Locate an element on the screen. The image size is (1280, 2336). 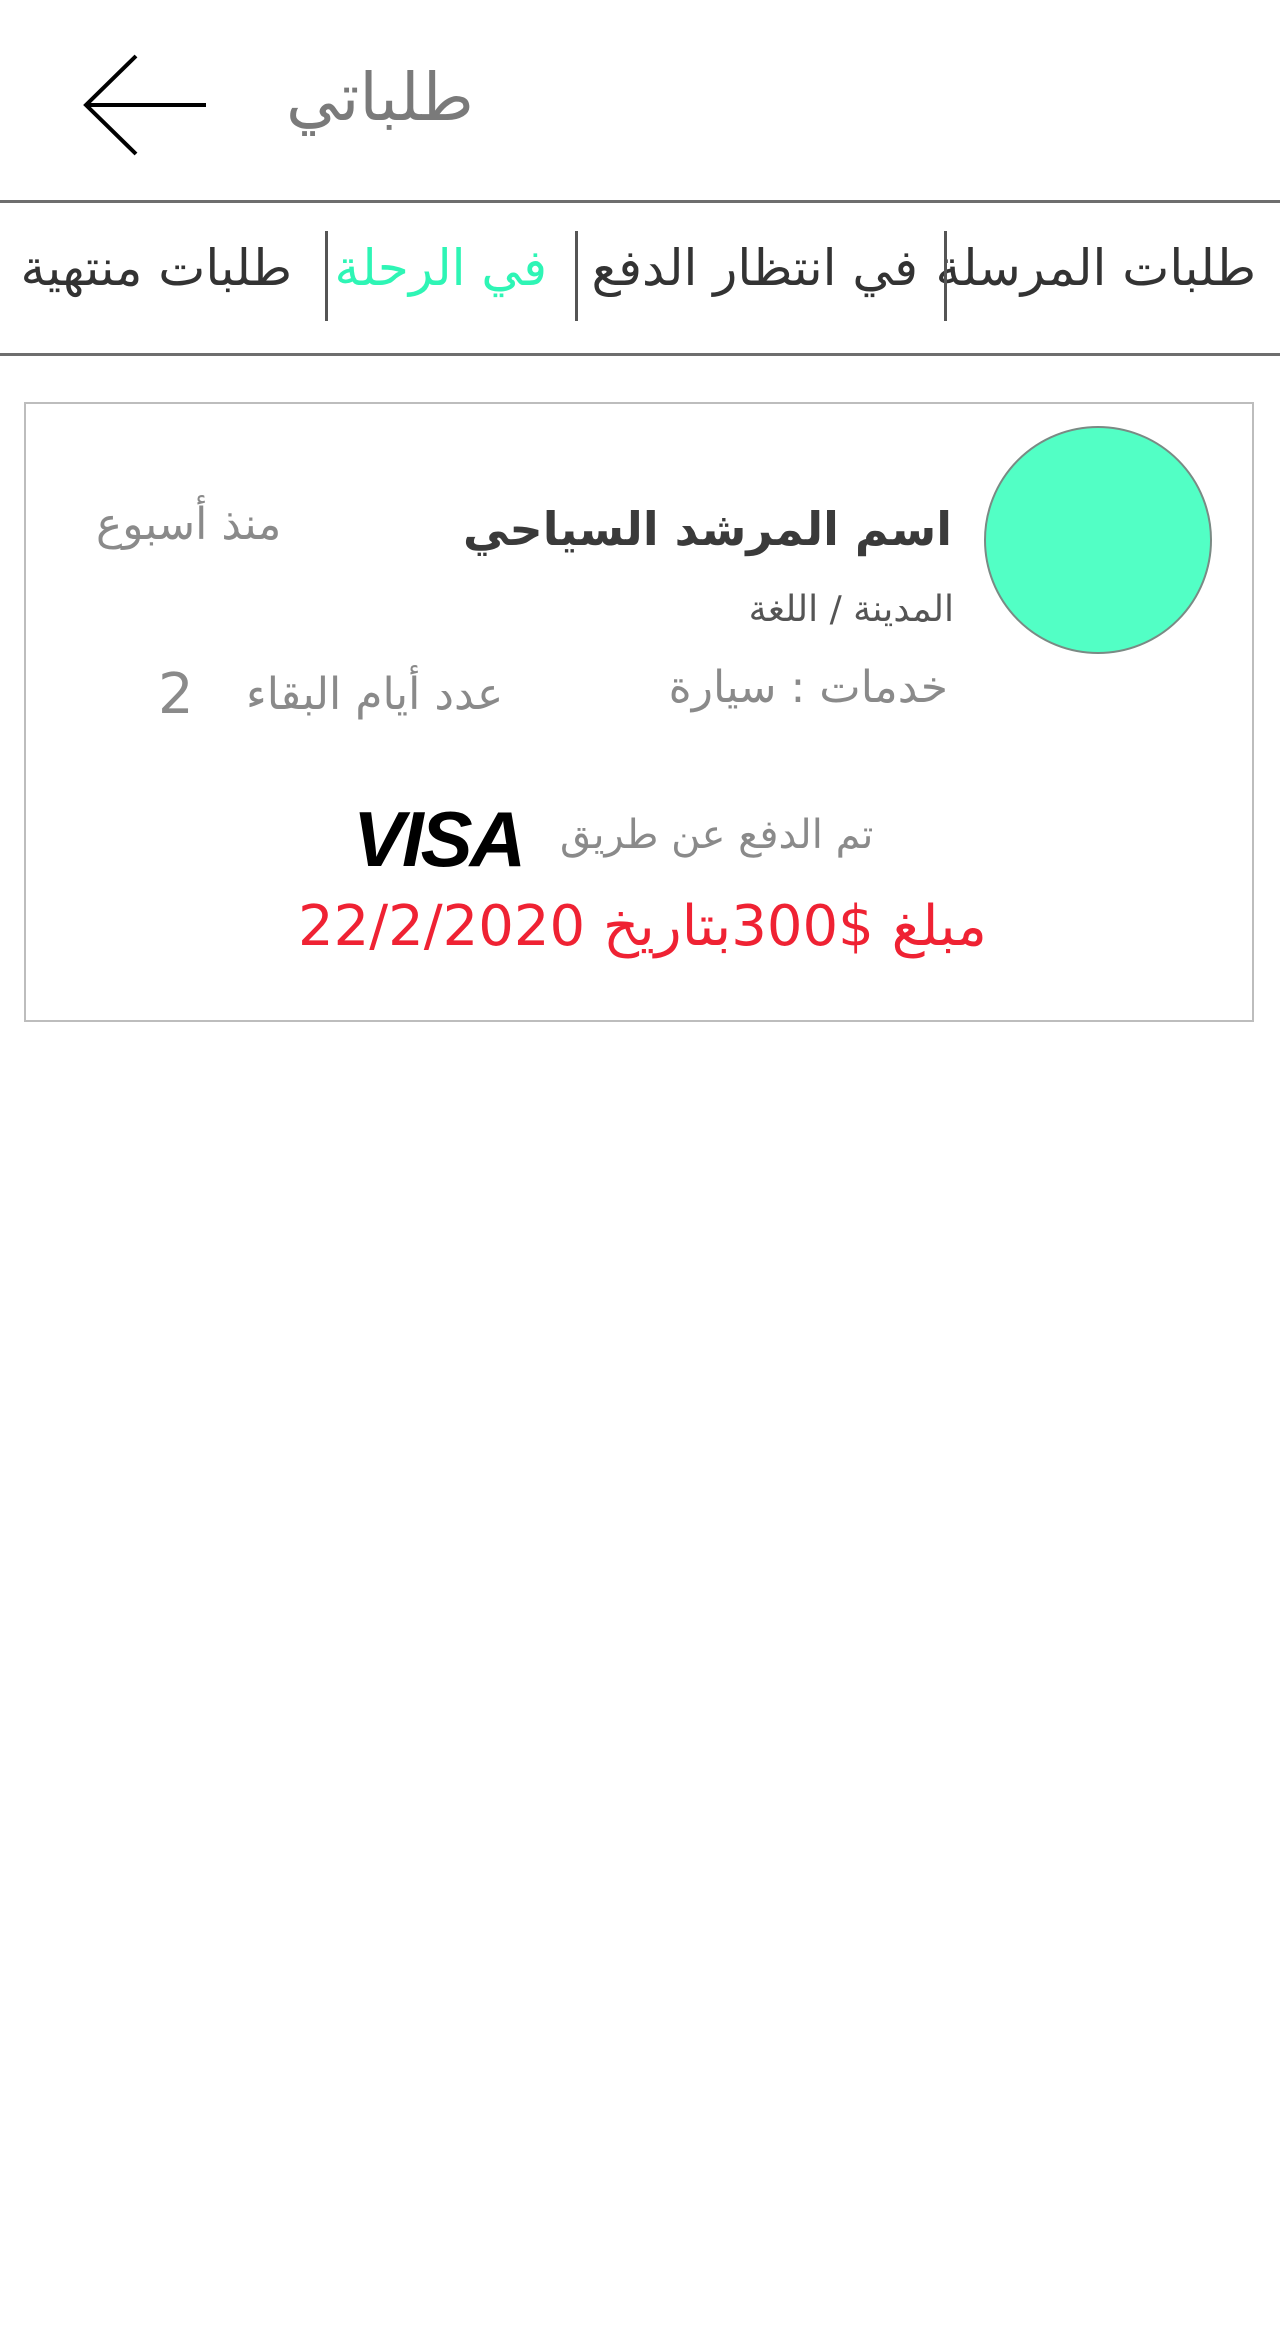
tab-finished-requests: طلبات منتهية is located at coordinates (156, 278).